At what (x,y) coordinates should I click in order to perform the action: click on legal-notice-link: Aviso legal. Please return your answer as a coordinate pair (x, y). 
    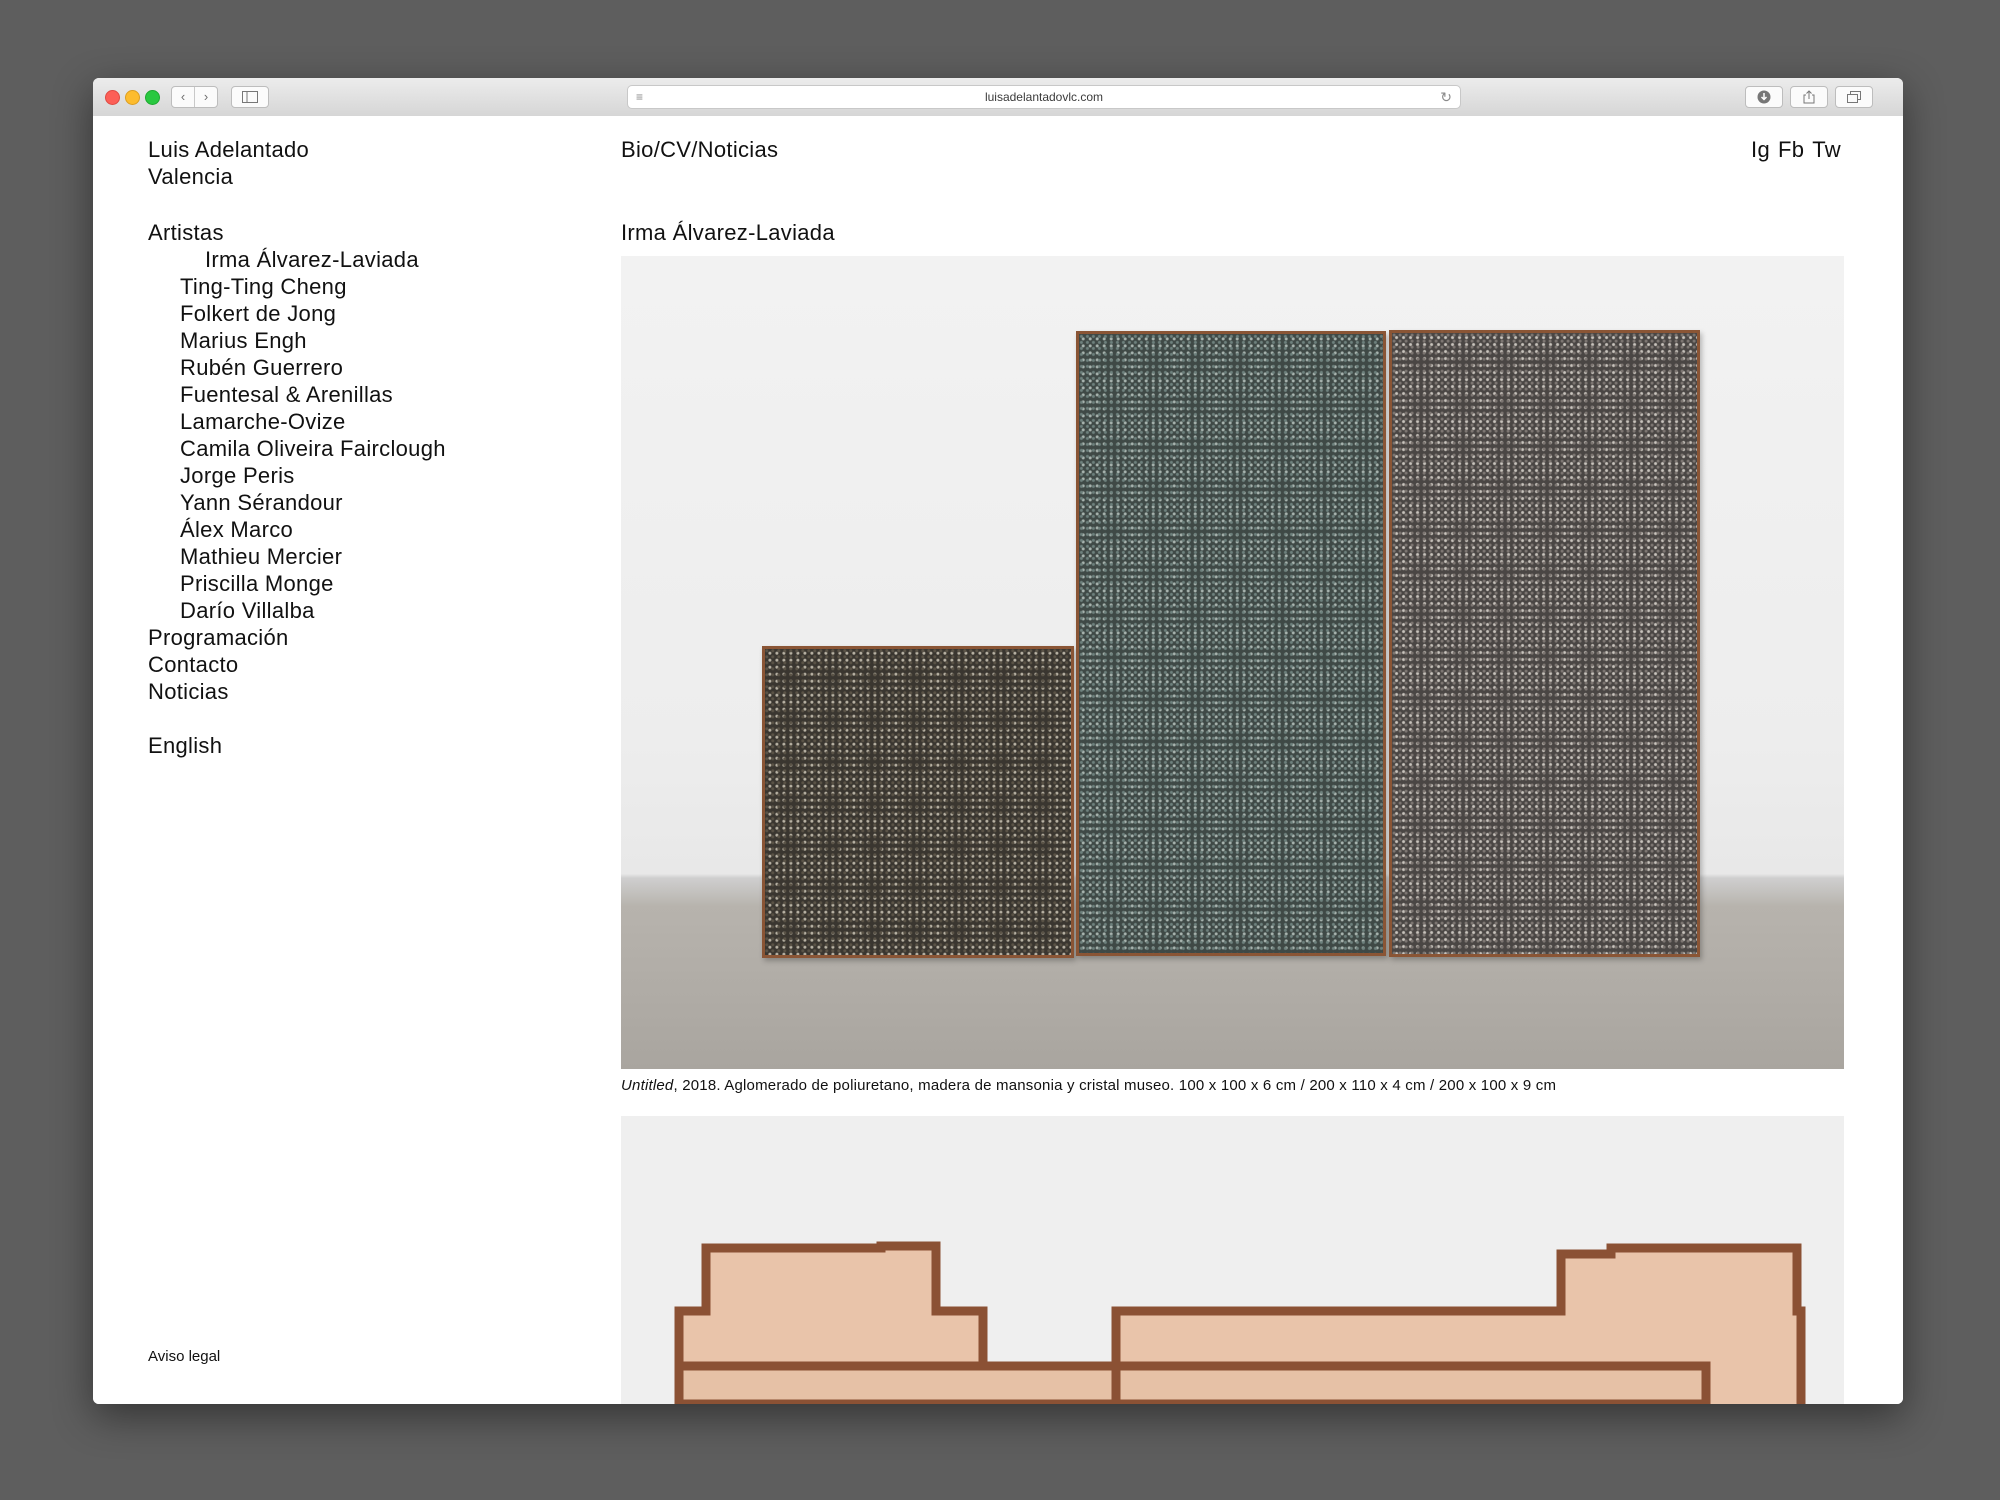
    Looking at the image, I should click on (184, 1356).